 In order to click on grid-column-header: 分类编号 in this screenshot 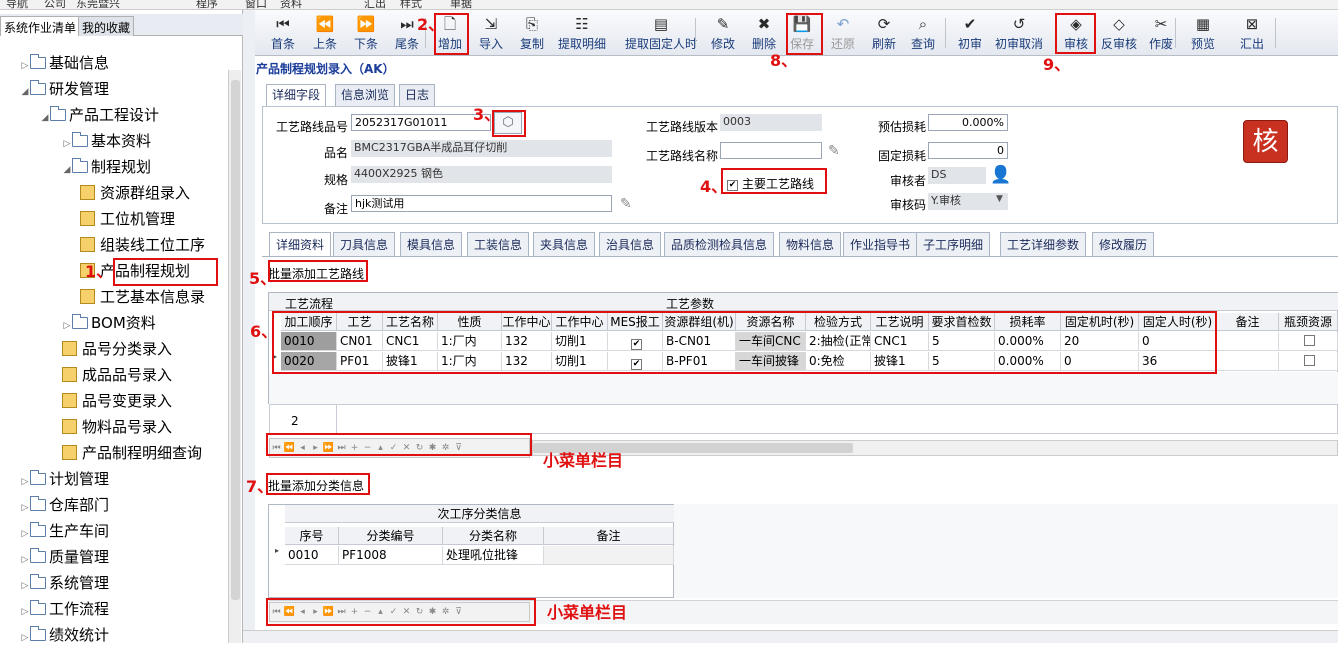, I will do `click(391, 536)`.